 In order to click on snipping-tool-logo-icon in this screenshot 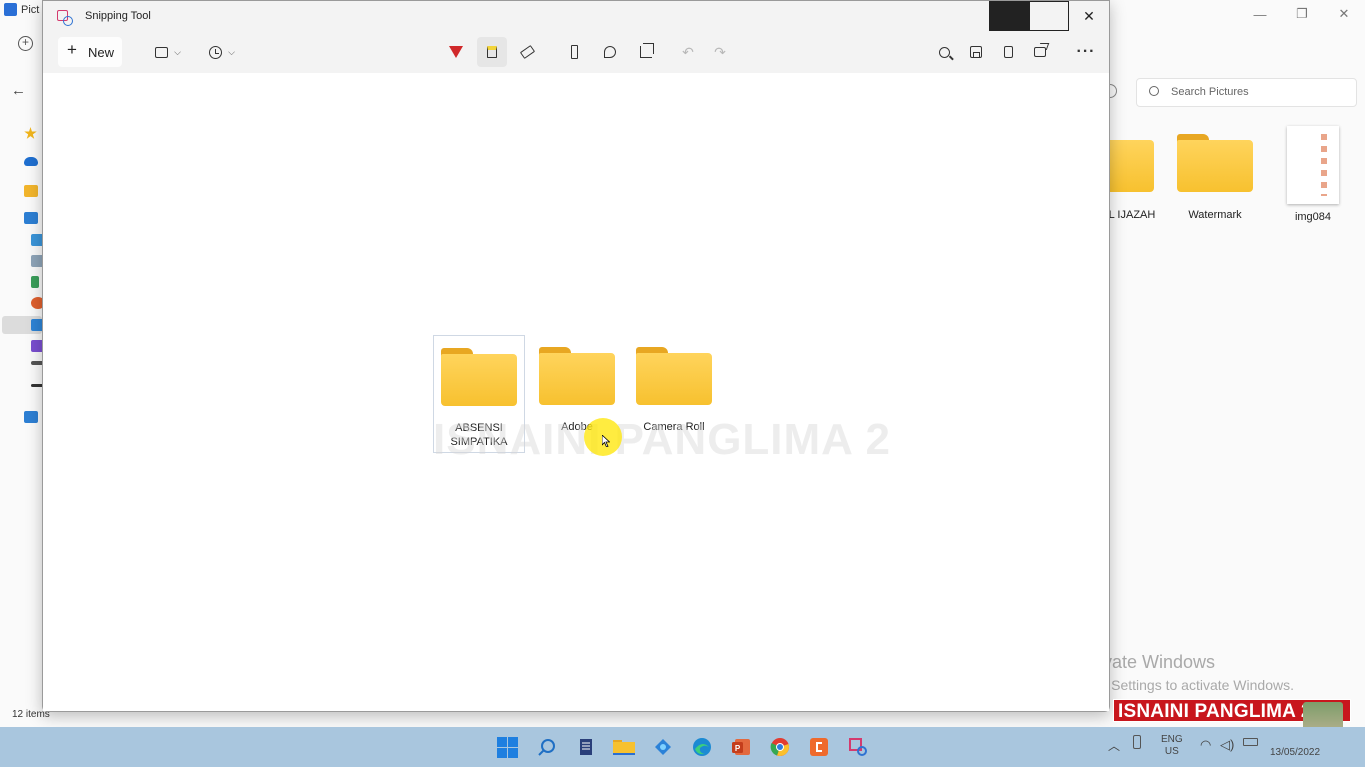, I will do `click(65, 18)`.